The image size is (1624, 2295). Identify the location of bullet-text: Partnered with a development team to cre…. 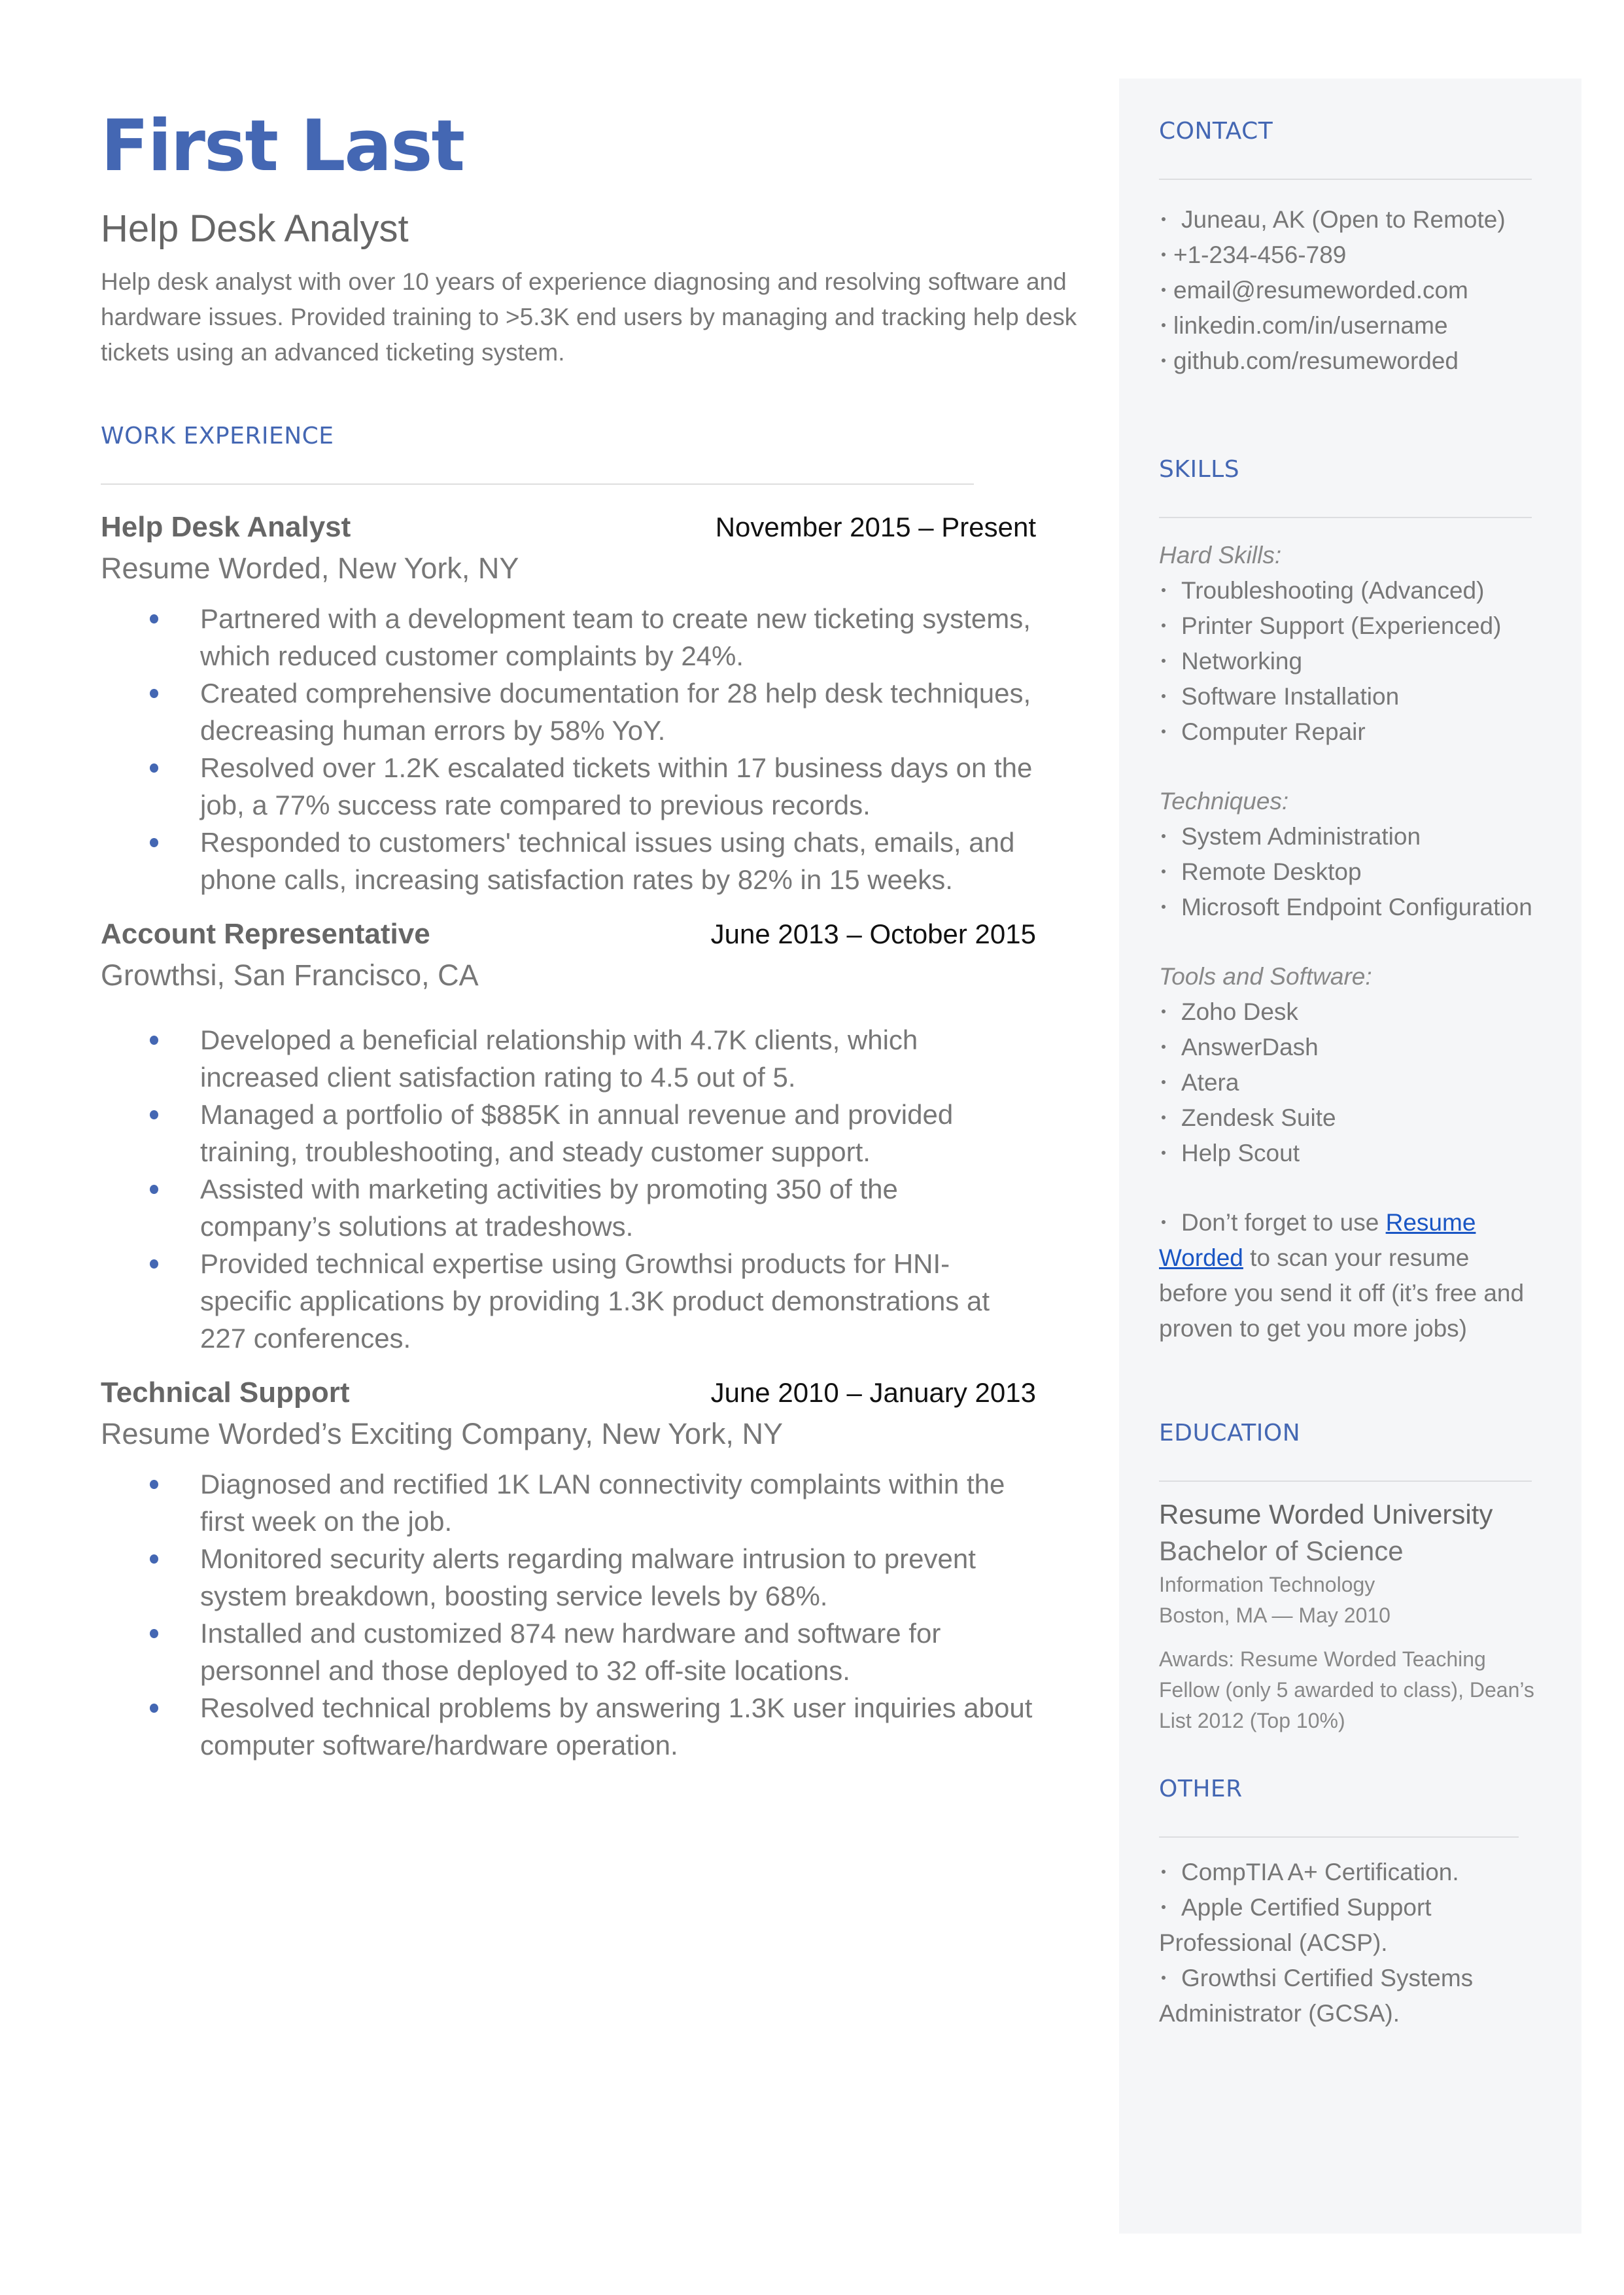
(615, 637).